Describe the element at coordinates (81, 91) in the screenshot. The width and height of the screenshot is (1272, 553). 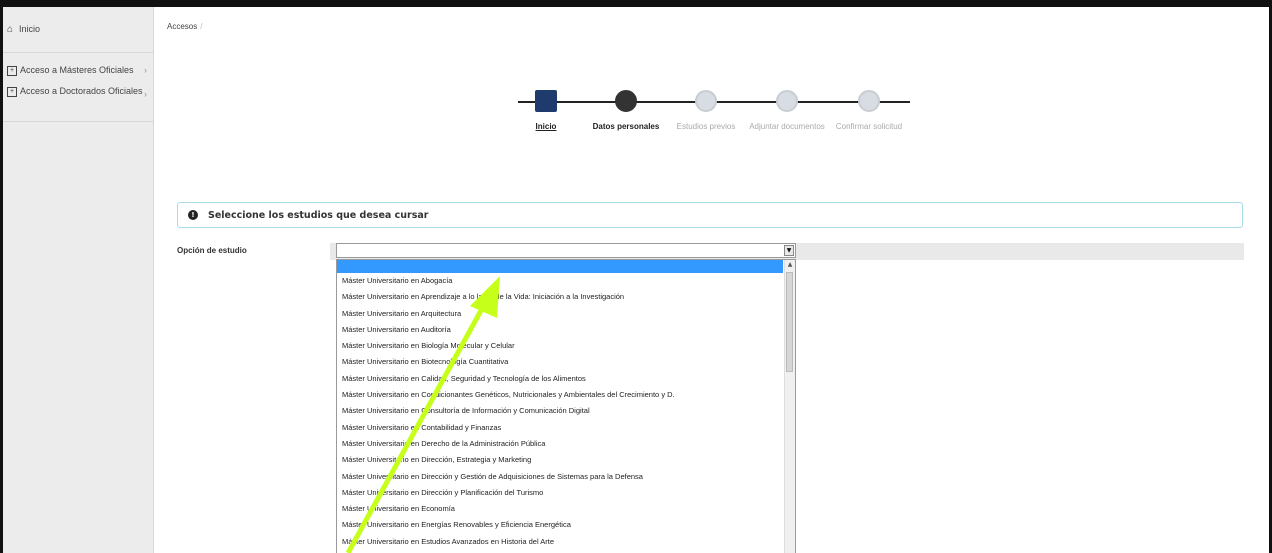
I see `sidebar-item-label: Acceso a Doctorados Oficiales` at that location.